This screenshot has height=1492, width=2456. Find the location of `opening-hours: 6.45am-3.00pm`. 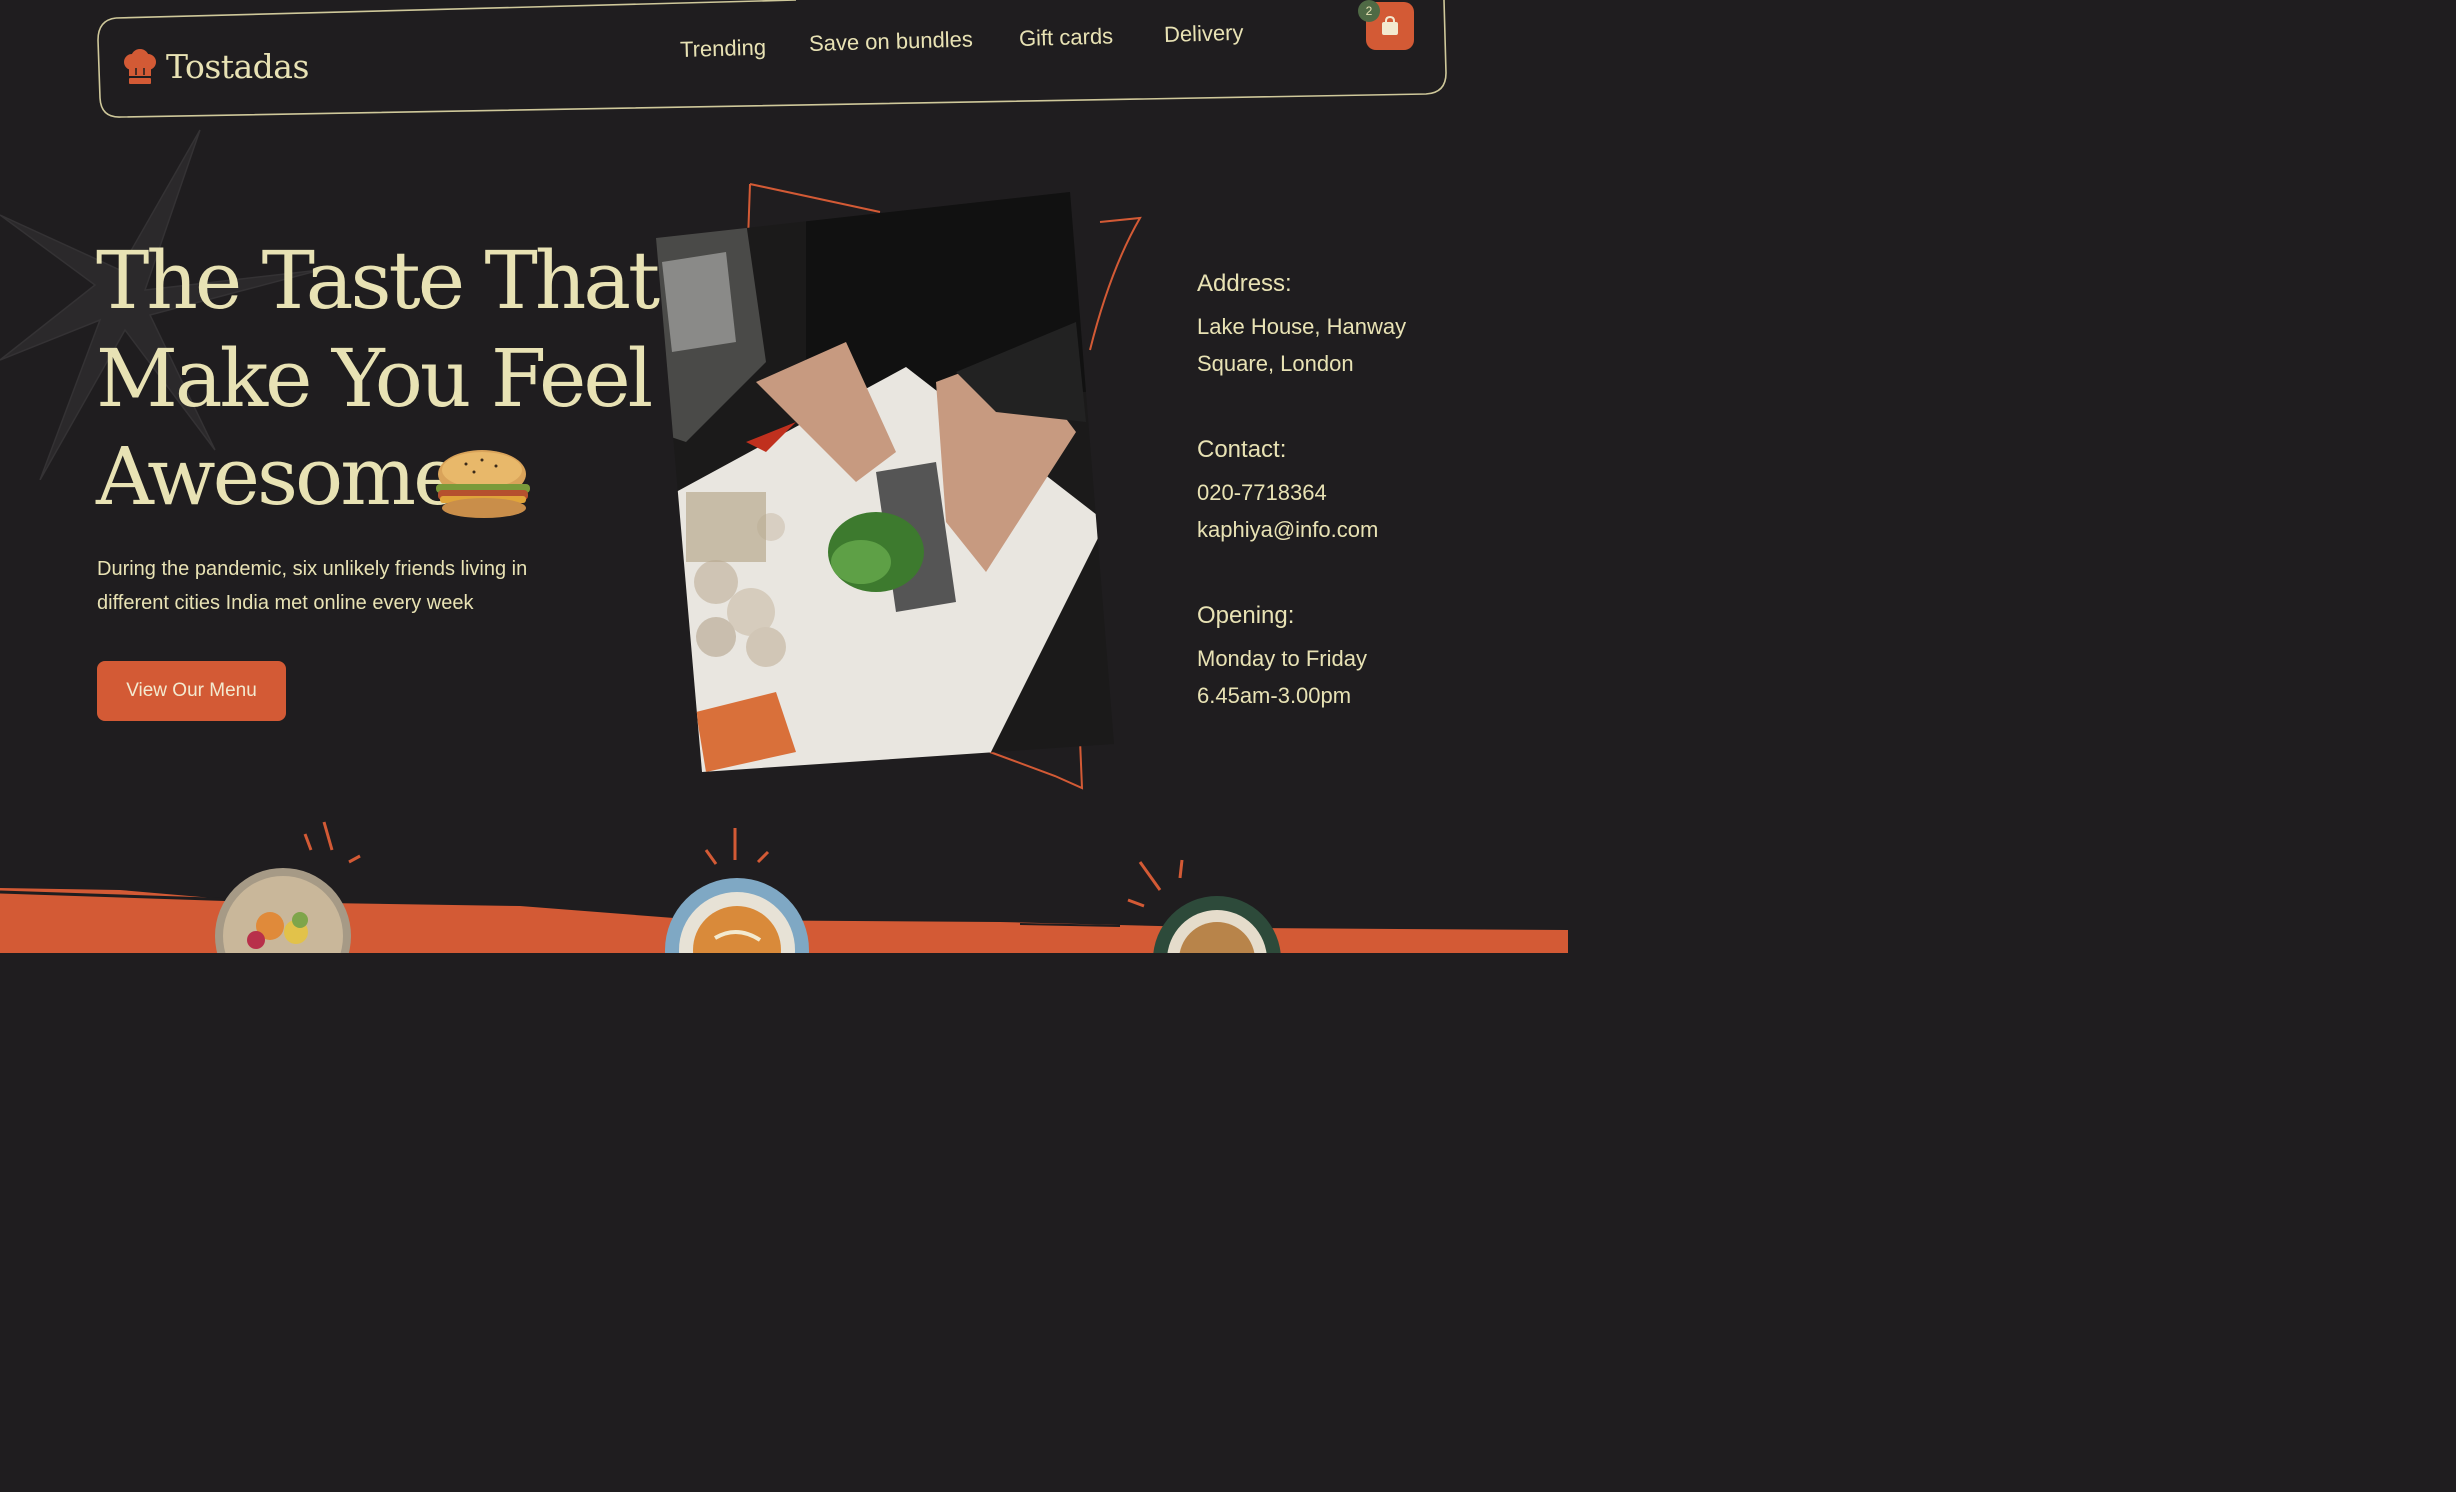

opening-hours: 6.45am-3.00pm is located at coordinates (1274, 695).